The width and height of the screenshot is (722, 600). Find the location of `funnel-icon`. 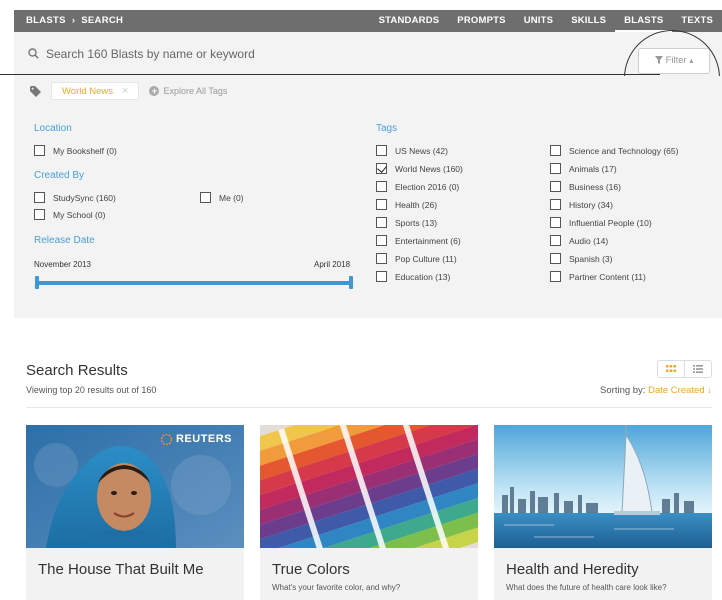

funnel-icon is located at coordinates (658, 60).